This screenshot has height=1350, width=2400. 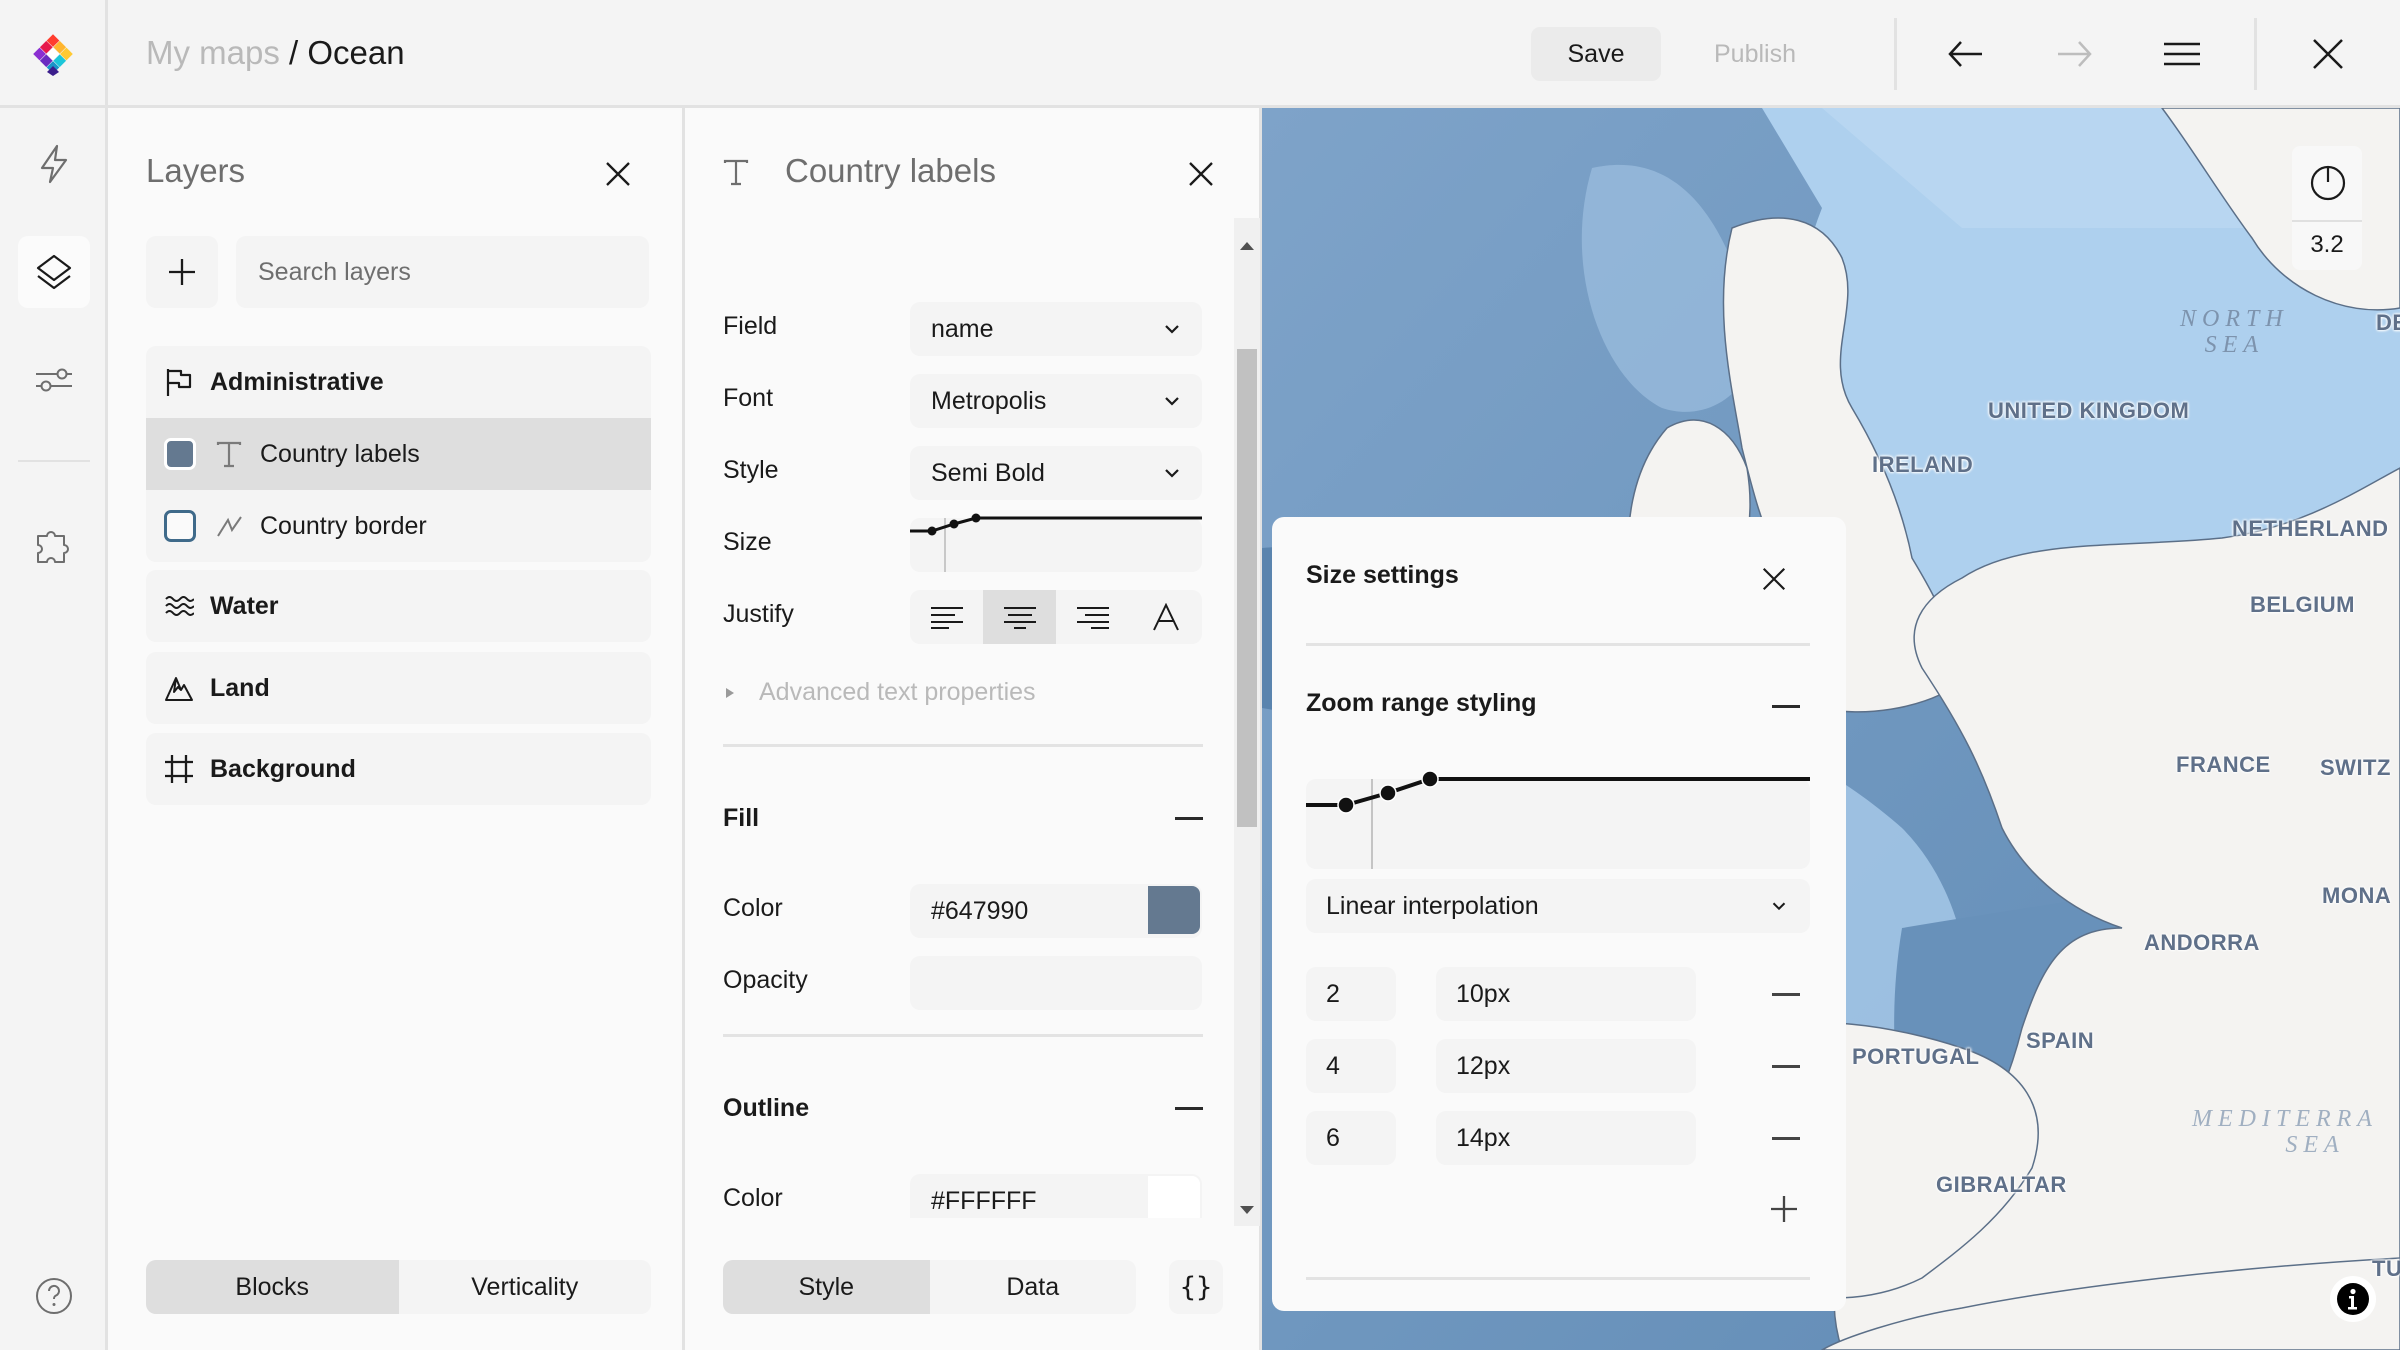 What do you see at coordinates (1165, 617) in the screenshot?
I see `justify-auto-button` at bounding box center [1165, 617].